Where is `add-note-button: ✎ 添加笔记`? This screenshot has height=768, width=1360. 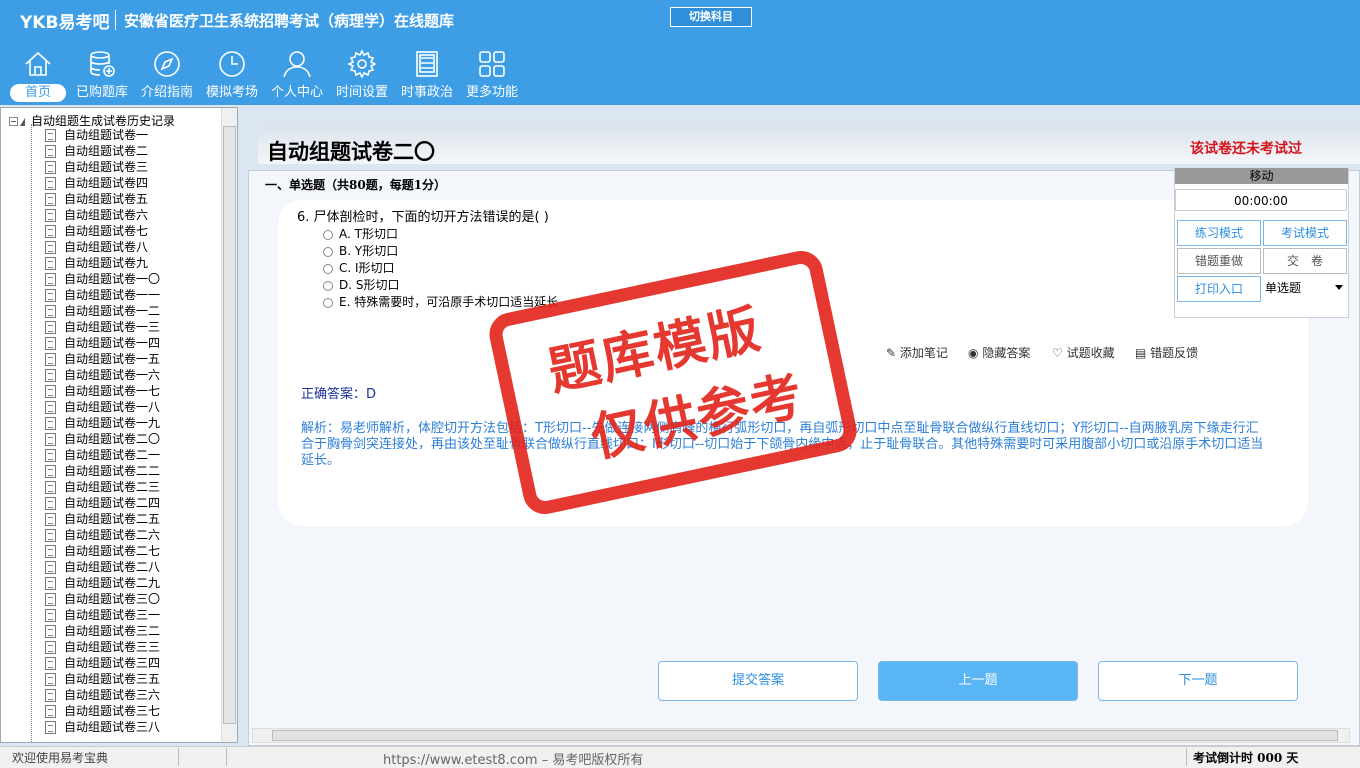 add-note-button: ✎ 添加笔记 is located at coordinates (917, 352).